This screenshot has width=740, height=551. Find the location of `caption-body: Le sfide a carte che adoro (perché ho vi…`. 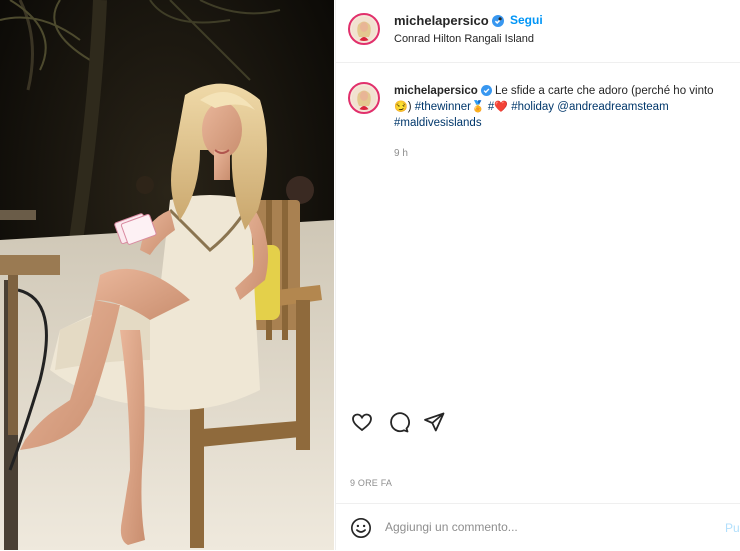

caption-body: Le sfide a carte che adoro (perché ho vi… is located at coordinates (604, 91).